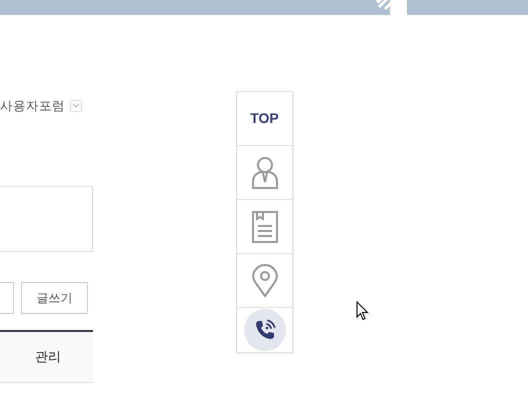  Describe the element at coordinates (362, 311) in the screenshot. I see `cursor-icon` at that location.